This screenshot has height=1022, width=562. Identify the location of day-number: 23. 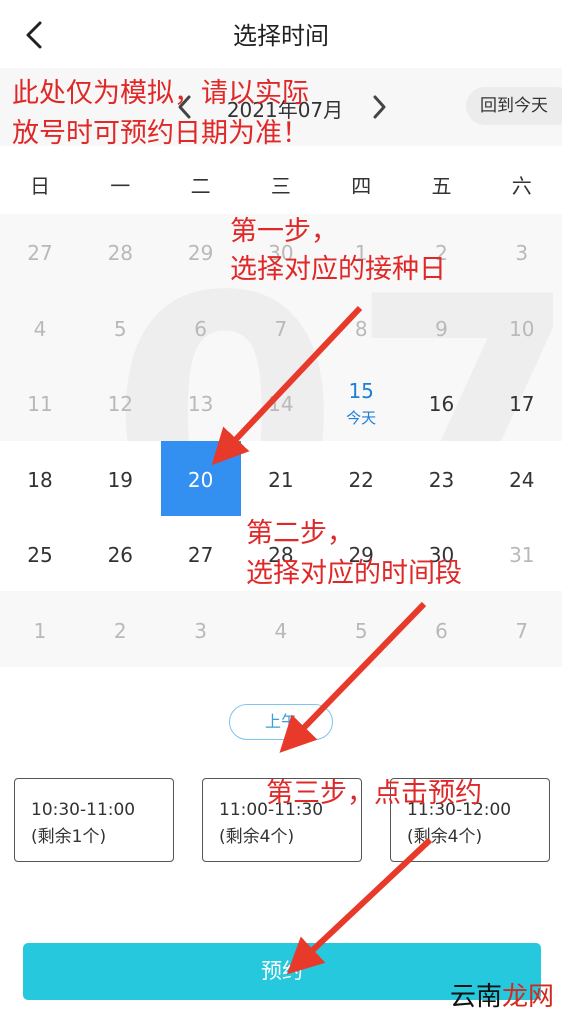
(441, 479).